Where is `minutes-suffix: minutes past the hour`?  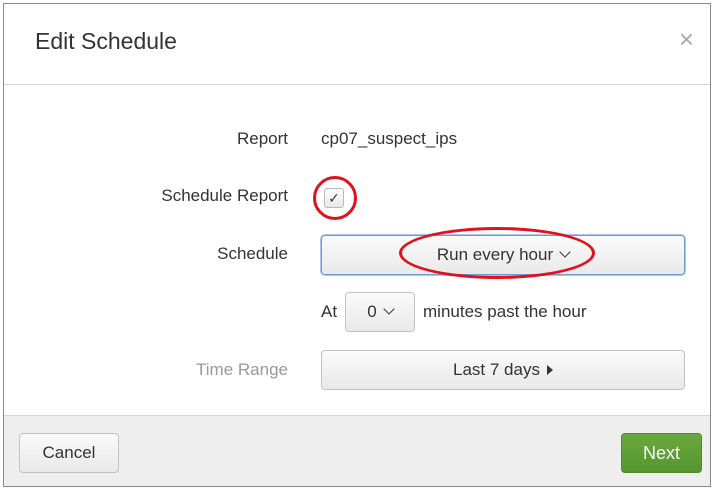
minutes-suffix: minutes past the hour is located at coordinates (505, 311).